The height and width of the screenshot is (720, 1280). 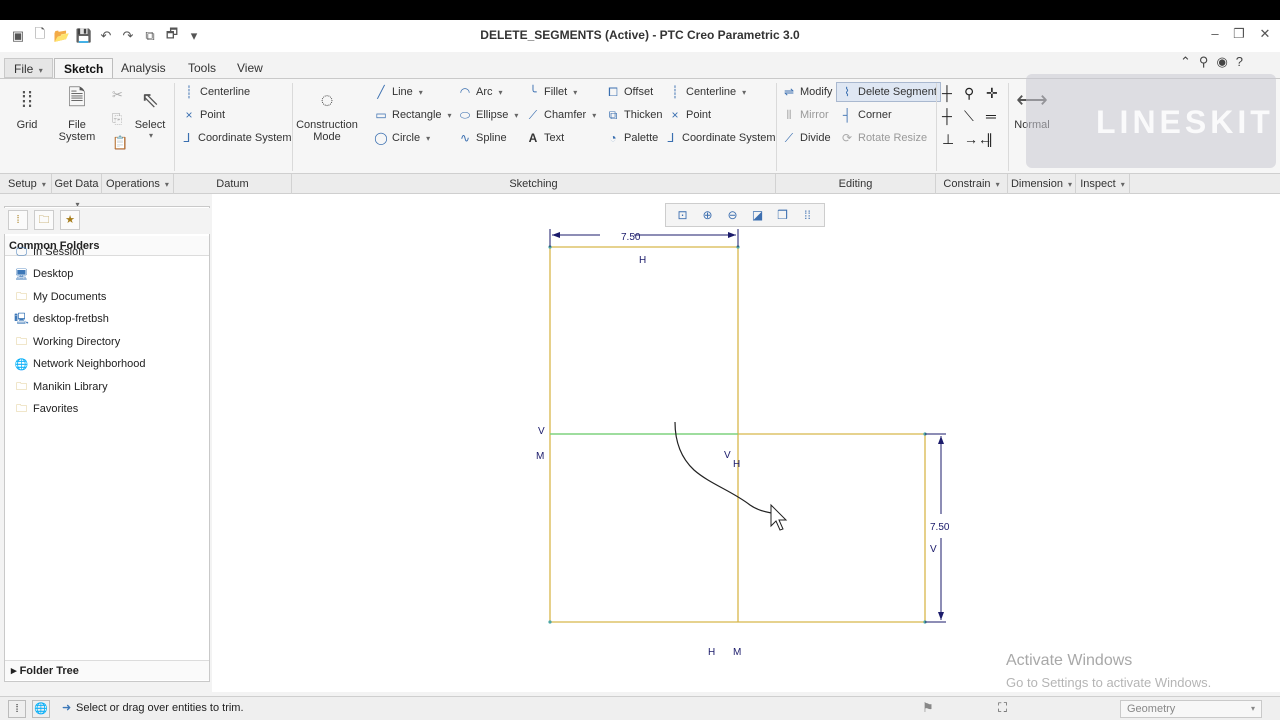 I want to click on folder-desktop-fretbsh: 🖳 desktop-fretbsh, so click(x=61, y=319).